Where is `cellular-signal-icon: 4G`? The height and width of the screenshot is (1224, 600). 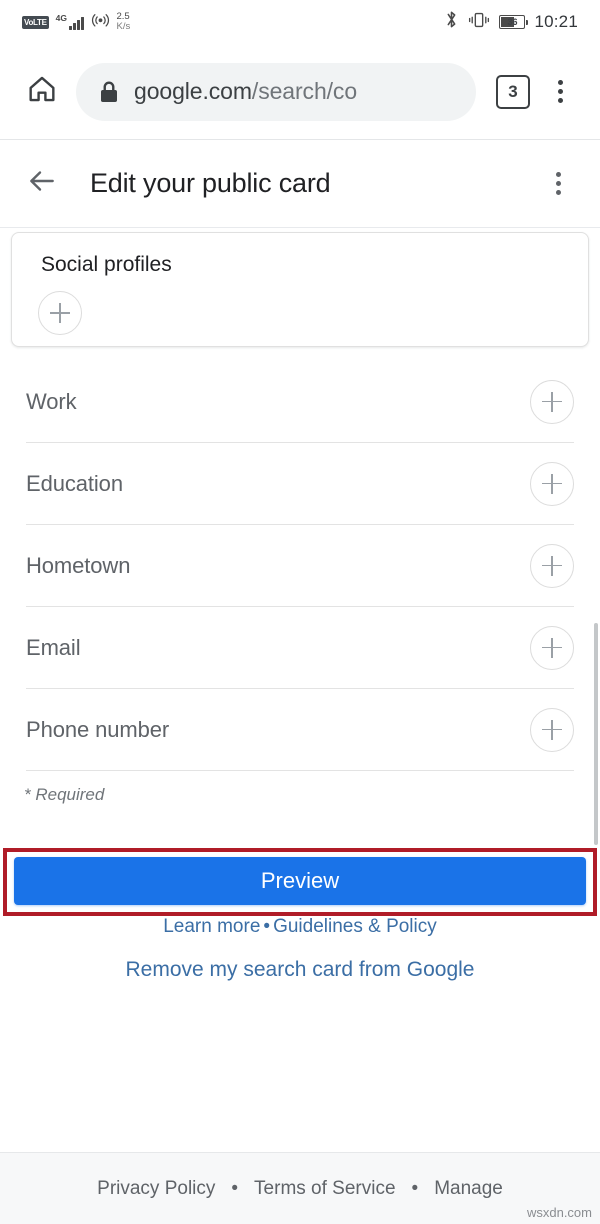 cellular-signal-icon: 4G is located at coordinates (70, 22).